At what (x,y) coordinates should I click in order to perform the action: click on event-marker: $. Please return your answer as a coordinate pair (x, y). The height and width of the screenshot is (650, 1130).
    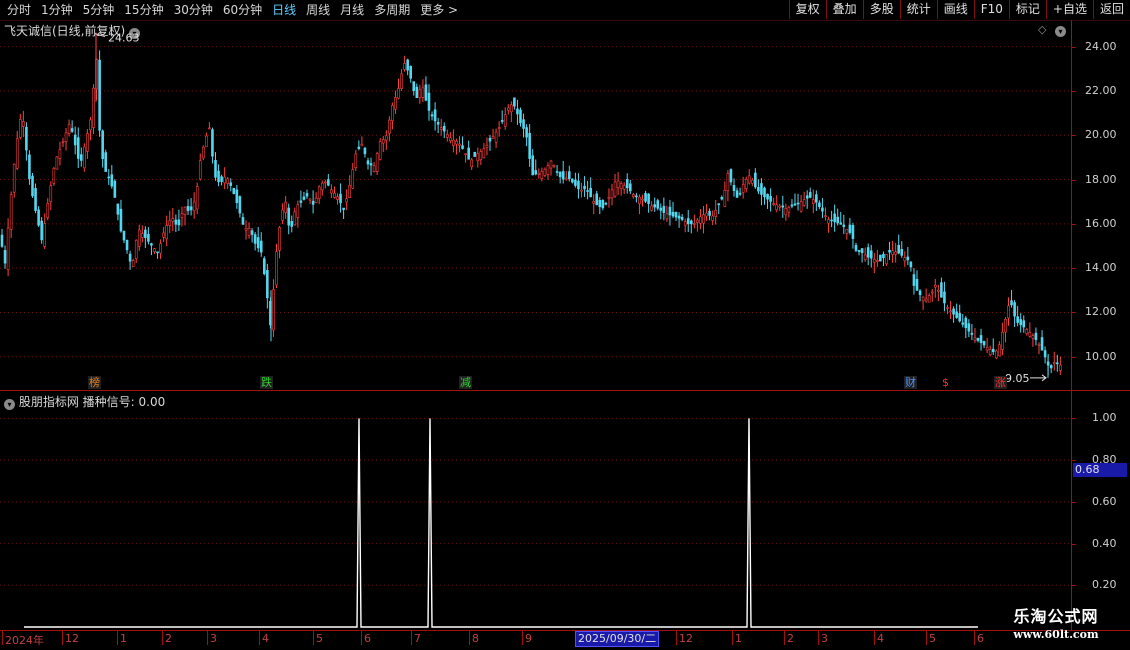
    Looking at the image, I should click on (945, 382).